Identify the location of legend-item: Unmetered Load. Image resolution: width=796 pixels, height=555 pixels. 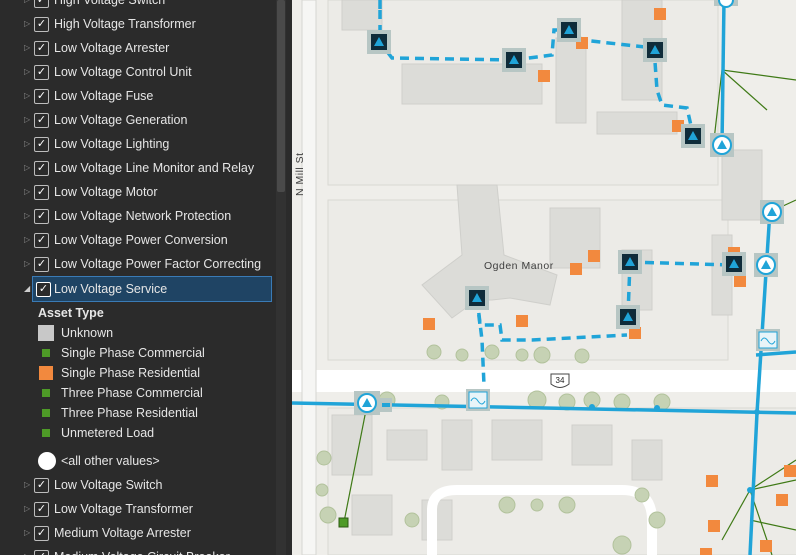
(153, 434).